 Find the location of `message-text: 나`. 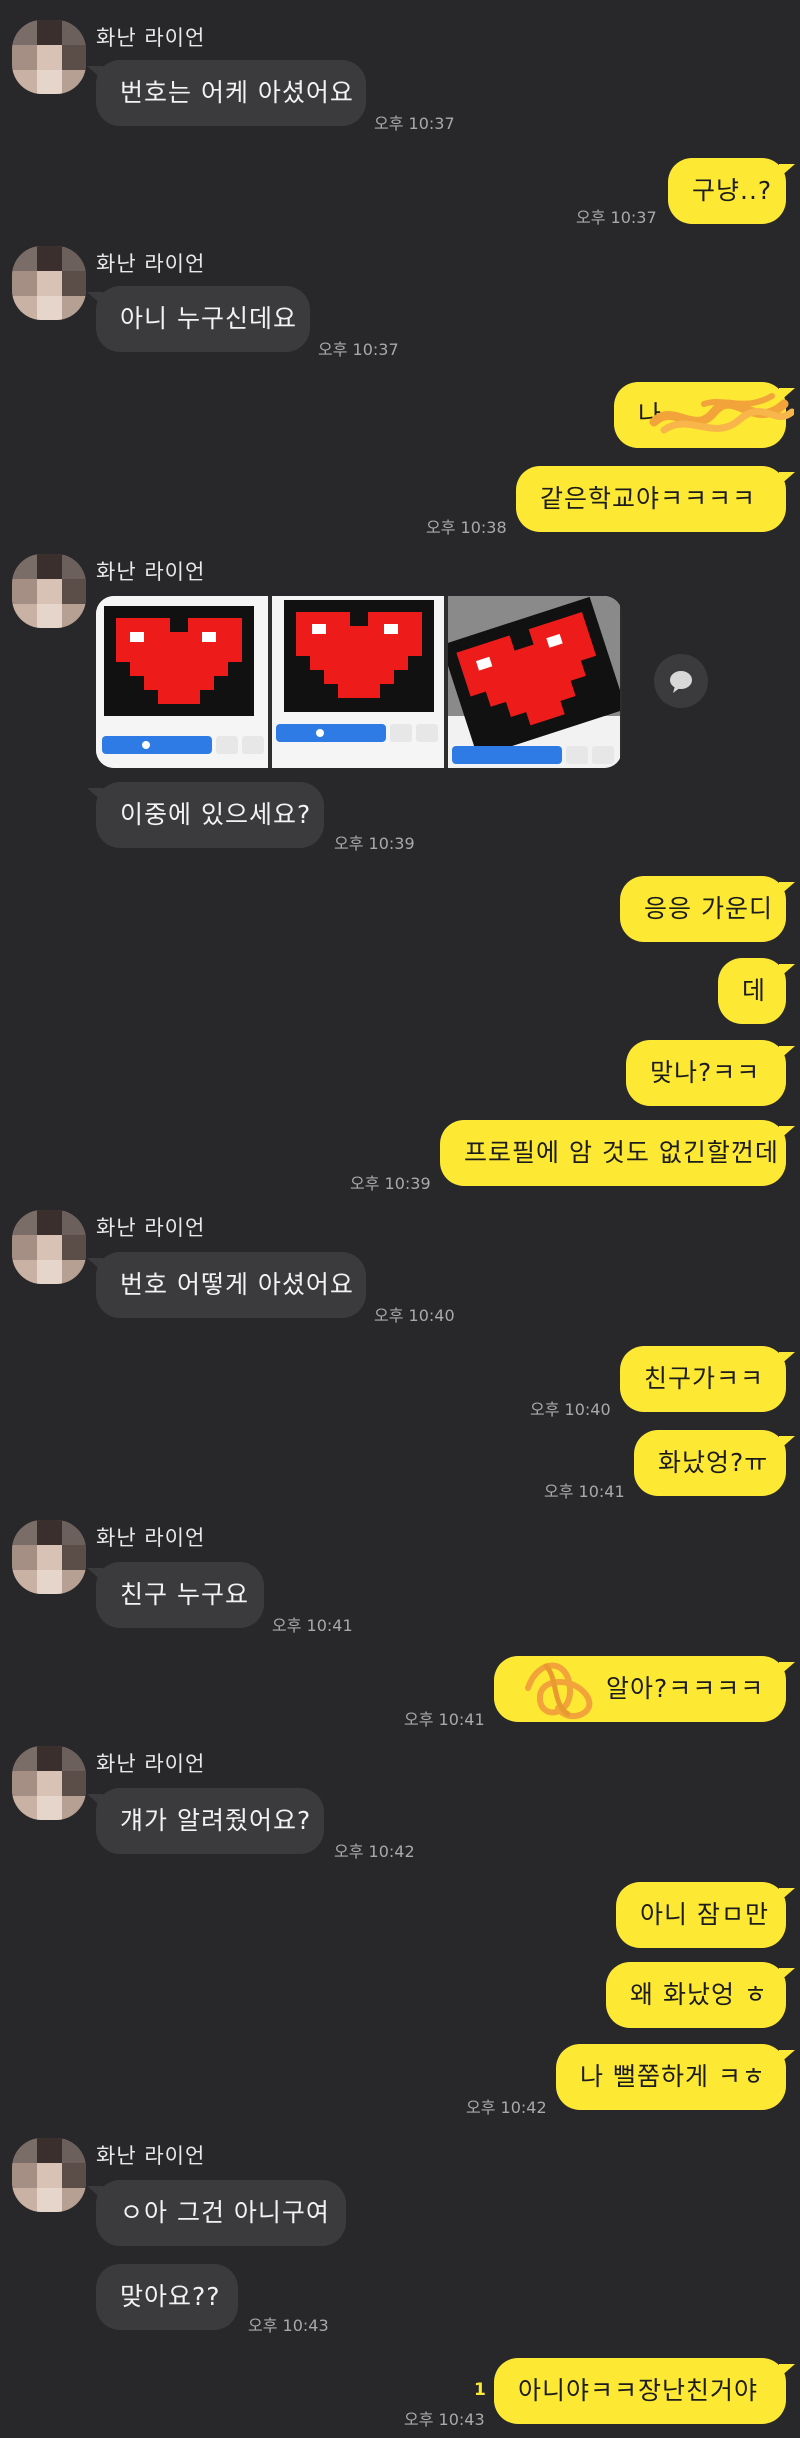

message-text: 나 is located at coordinates (650, 414).